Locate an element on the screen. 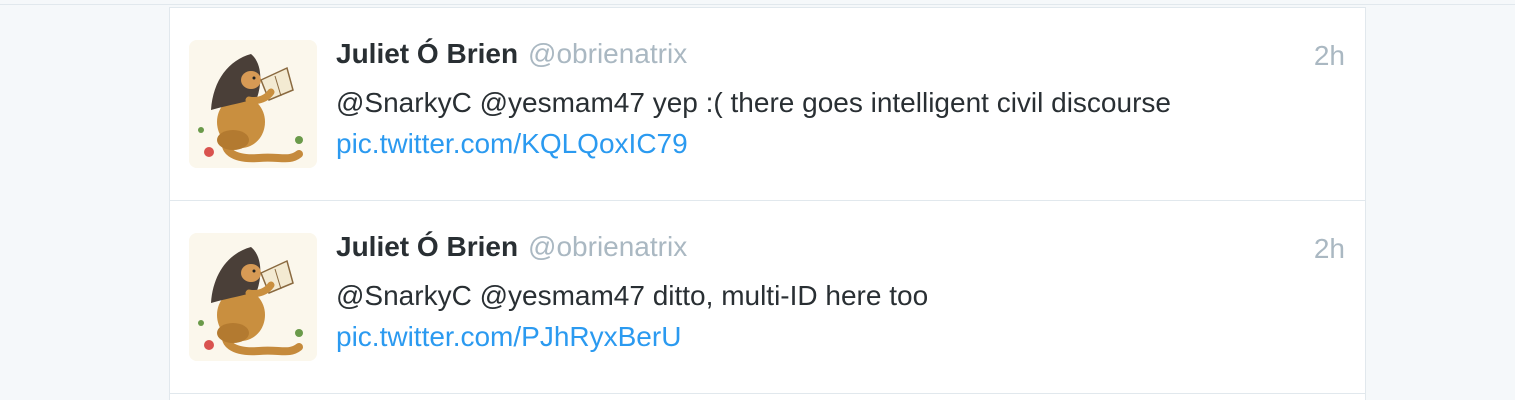  tweet-next-divider is located at coordinates (767, 396).